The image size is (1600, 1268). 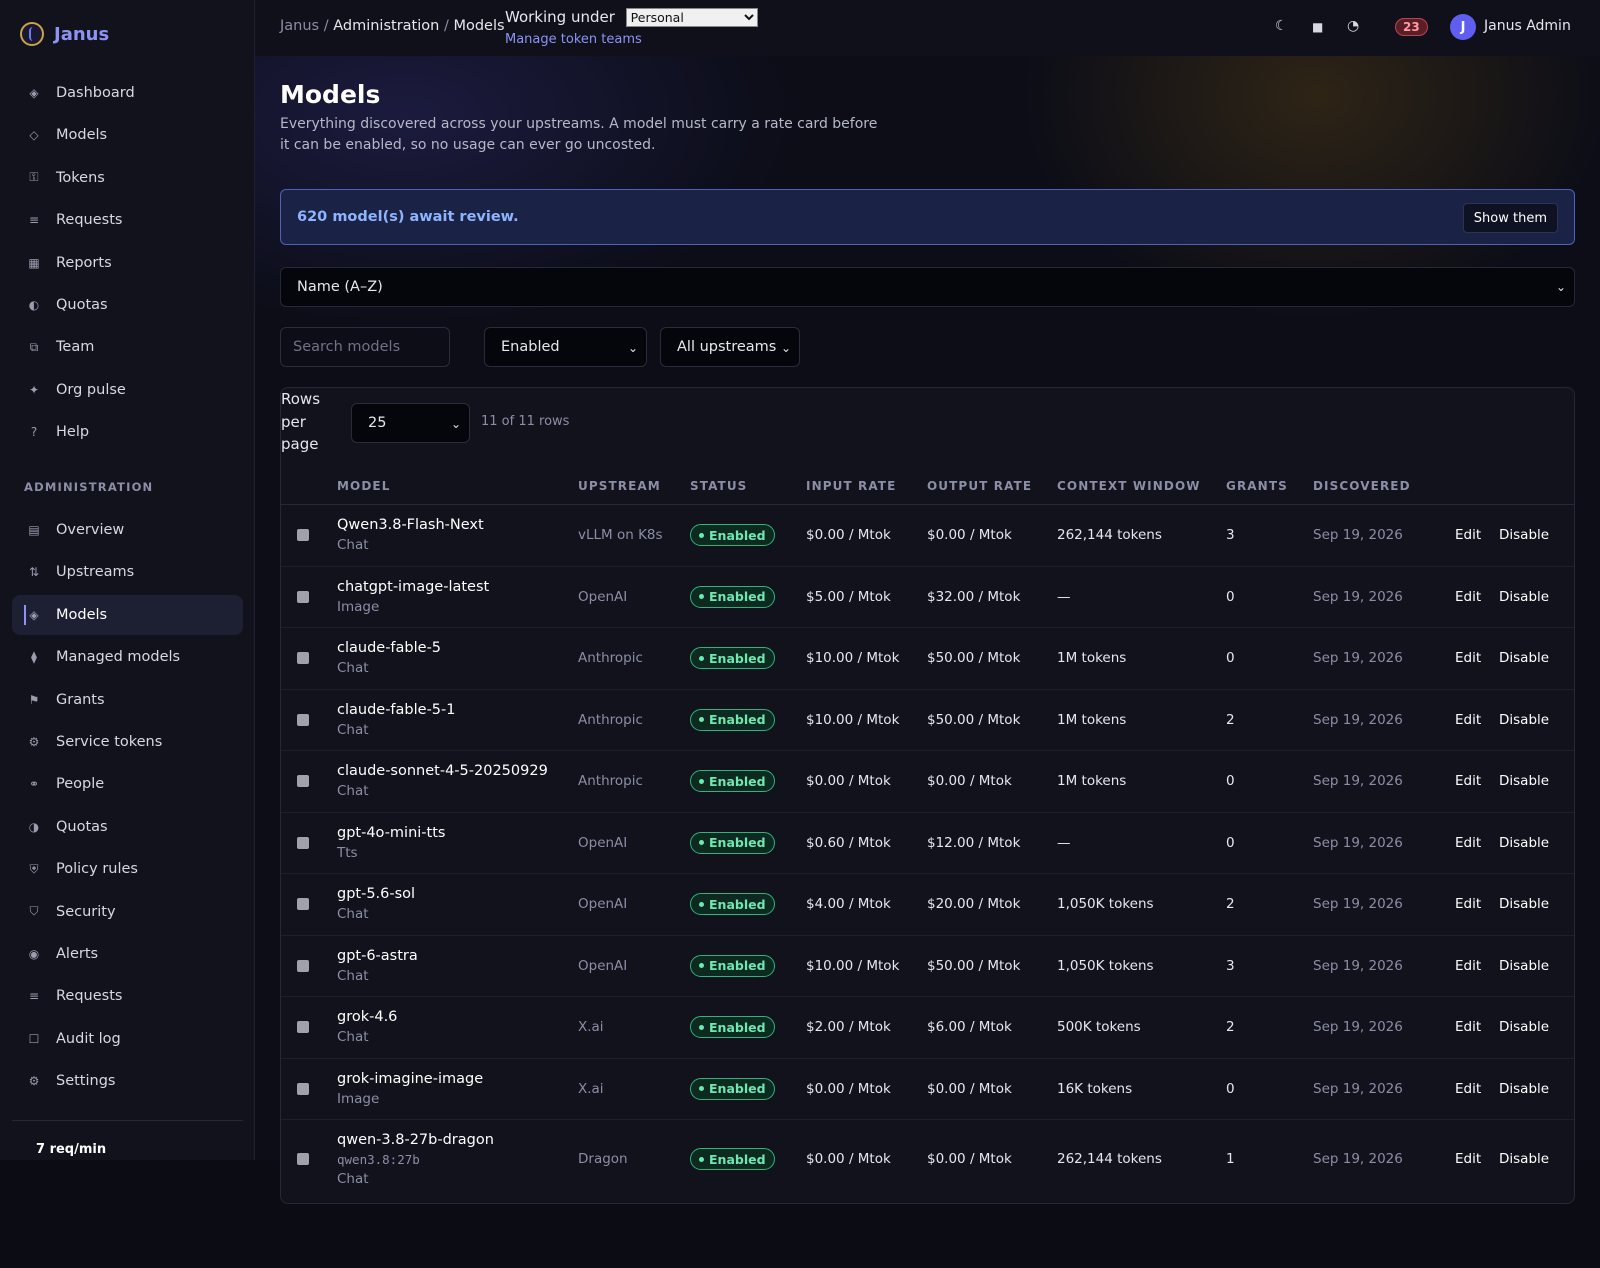 I want to click on show-them-button: Show them, so click(x=1510, y=218).